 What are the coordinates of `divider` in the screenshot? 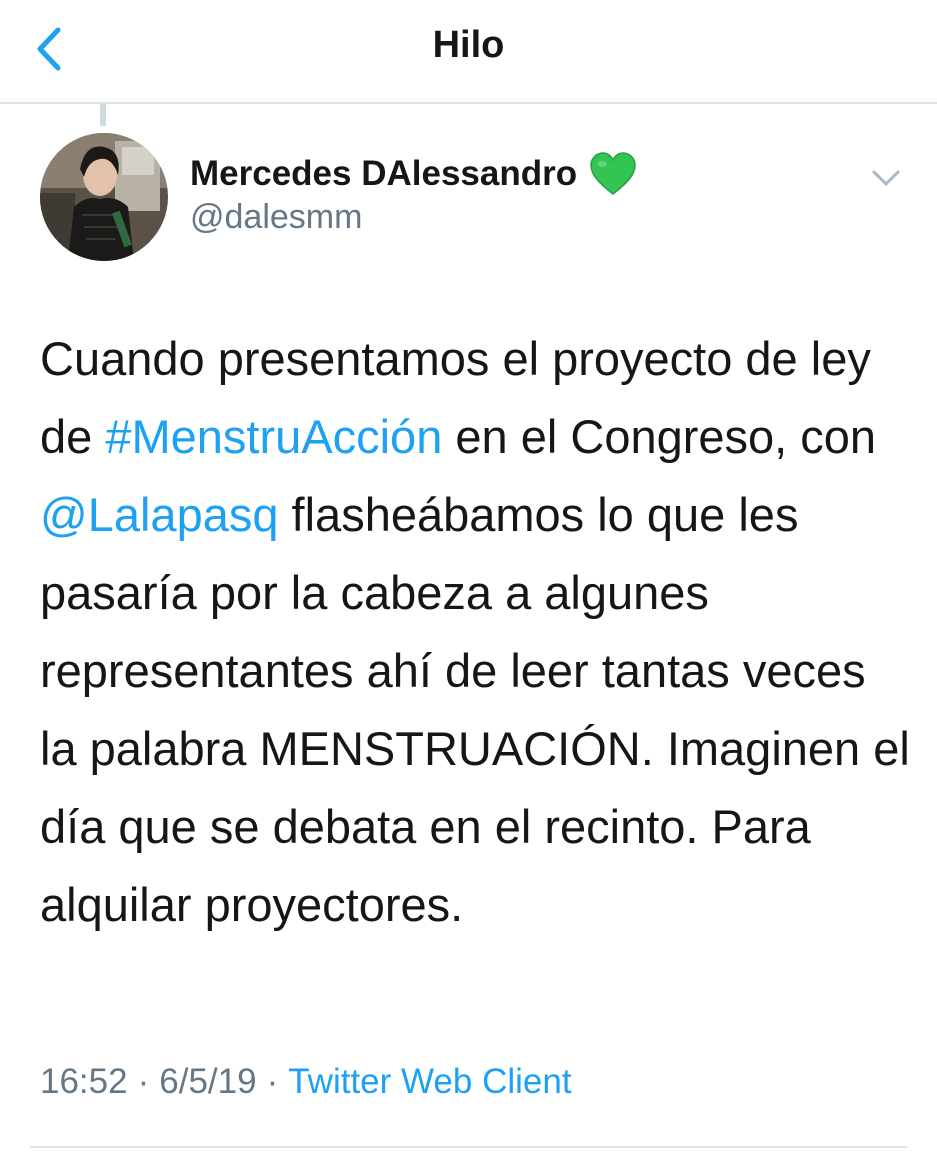 It's located at (468, 1147).